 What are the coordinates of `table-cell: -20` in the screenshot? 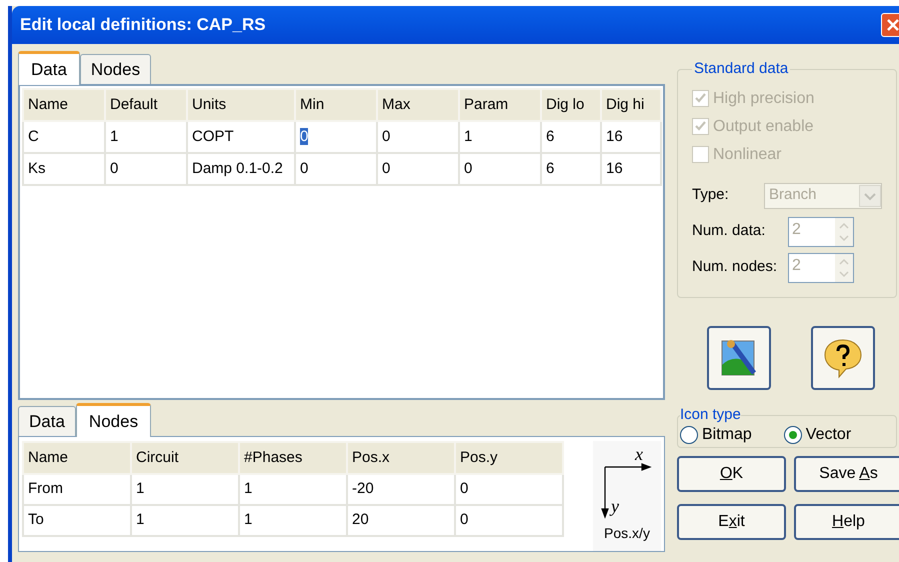 It's located at (401, 489).